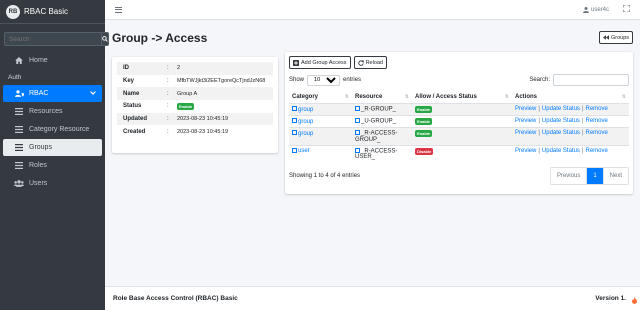 The width and height of the screenshot is (640, 310). Describe the element at coordinates (352, 80) in the screenshot. I see `entries-label: entries` at that location.